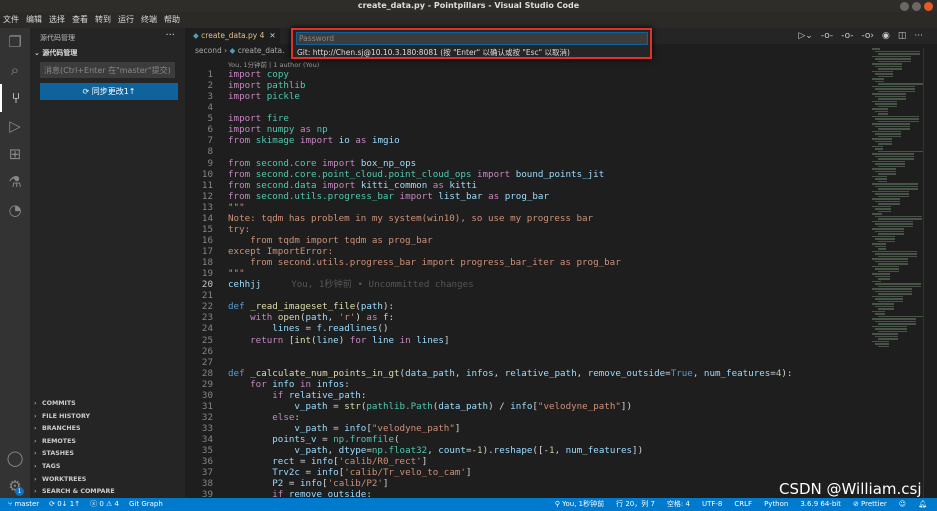  I want to click on previous-change-icon: -o-, so click(847, 36).